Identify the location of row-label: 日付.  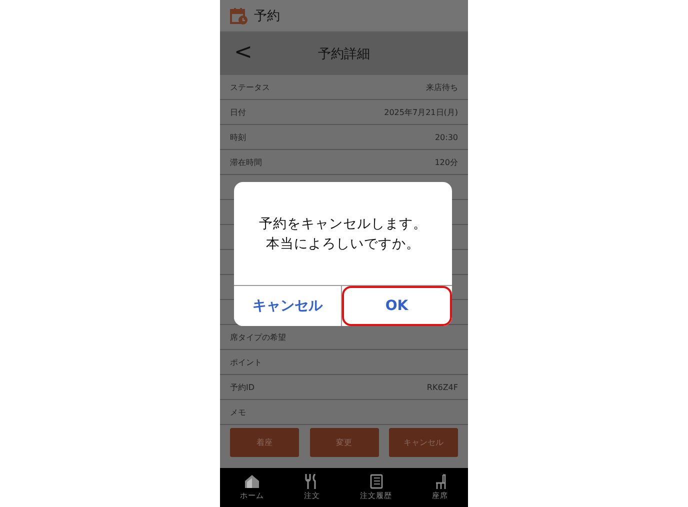
(238, 112).